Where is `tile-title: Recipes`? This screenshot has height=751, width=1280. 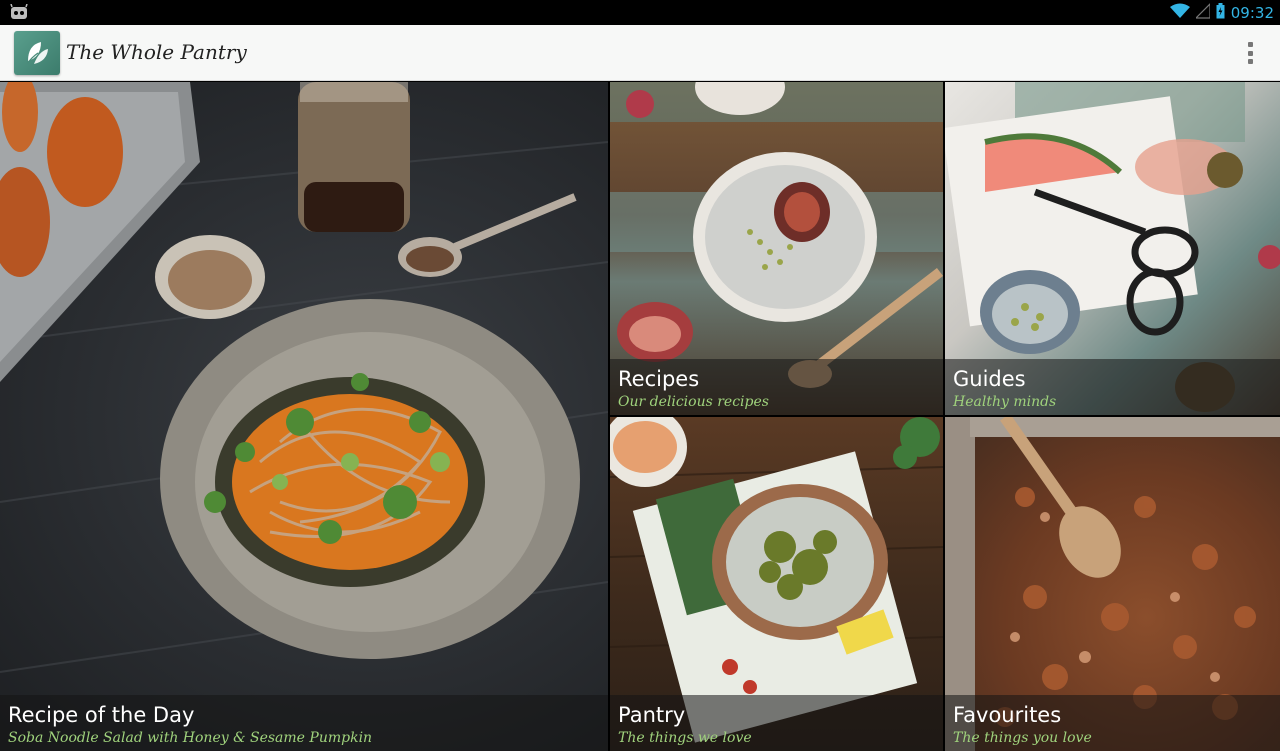 tile-title: Recipes is located at coordinates (659, 379).